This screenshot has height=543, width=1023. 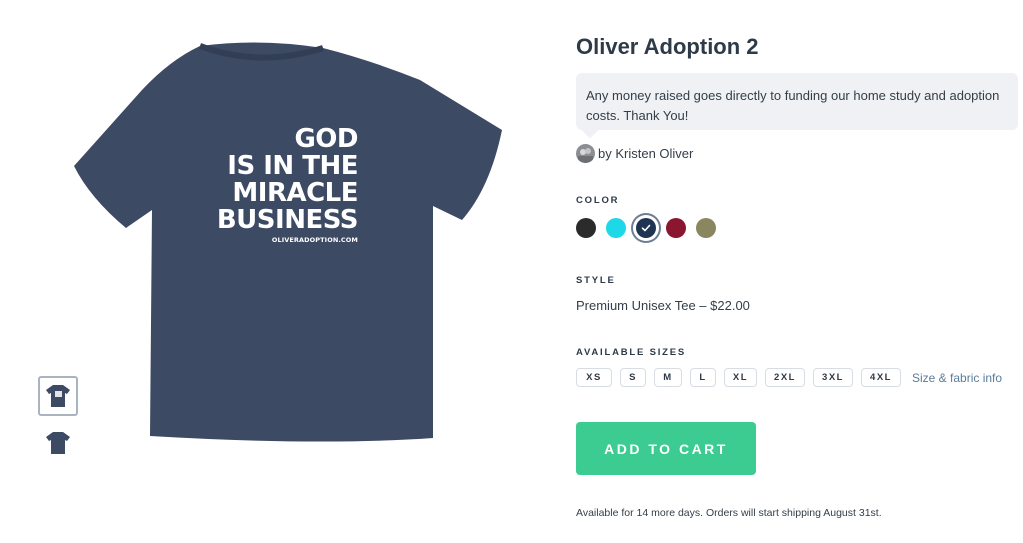 I want to click on author-name: by Kristen Oliver, so click(x=645, y=153).